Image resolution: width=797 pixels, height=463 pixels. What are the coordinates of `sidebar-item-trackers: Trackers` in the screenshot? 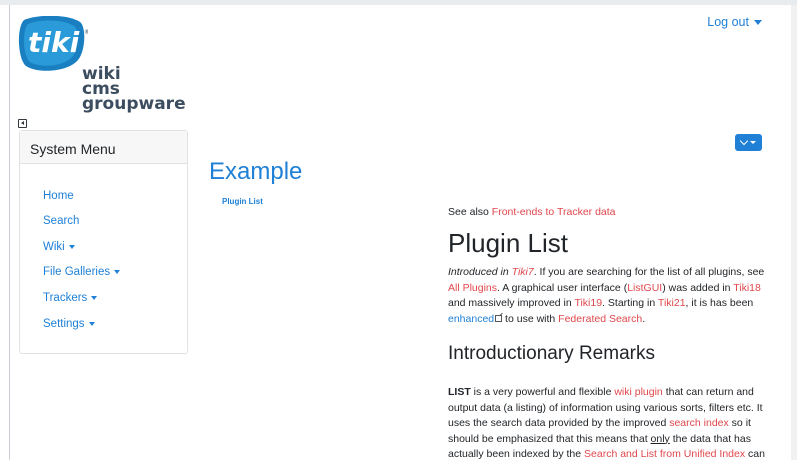 It's located at (70, 298).